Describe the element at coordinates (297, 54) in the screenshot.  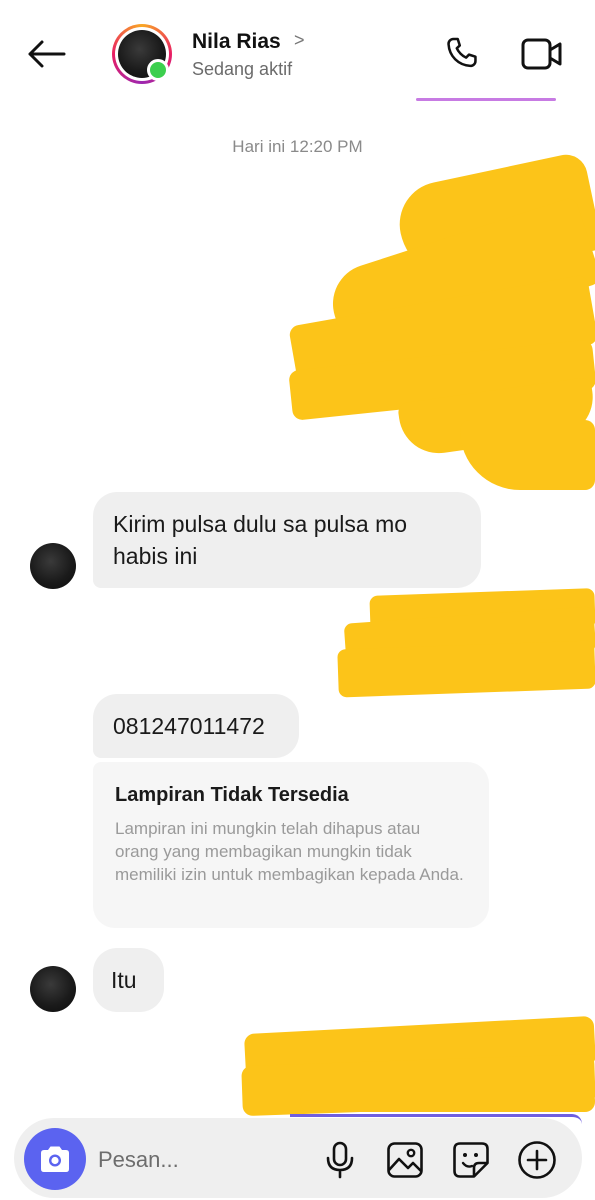
I see `chat-header: Nila Rias > Sedang aktif` at that location.